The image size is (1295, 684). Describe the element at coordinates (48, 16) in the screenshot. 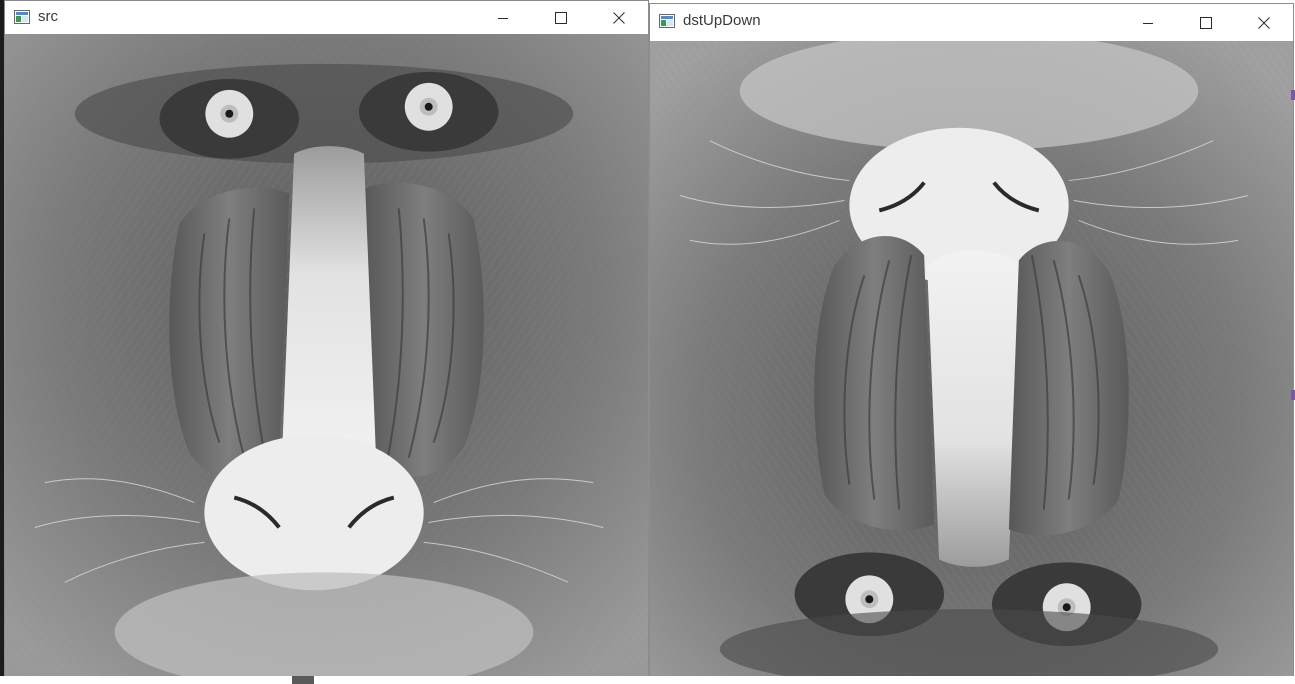

I see `window-title: src` at that location.